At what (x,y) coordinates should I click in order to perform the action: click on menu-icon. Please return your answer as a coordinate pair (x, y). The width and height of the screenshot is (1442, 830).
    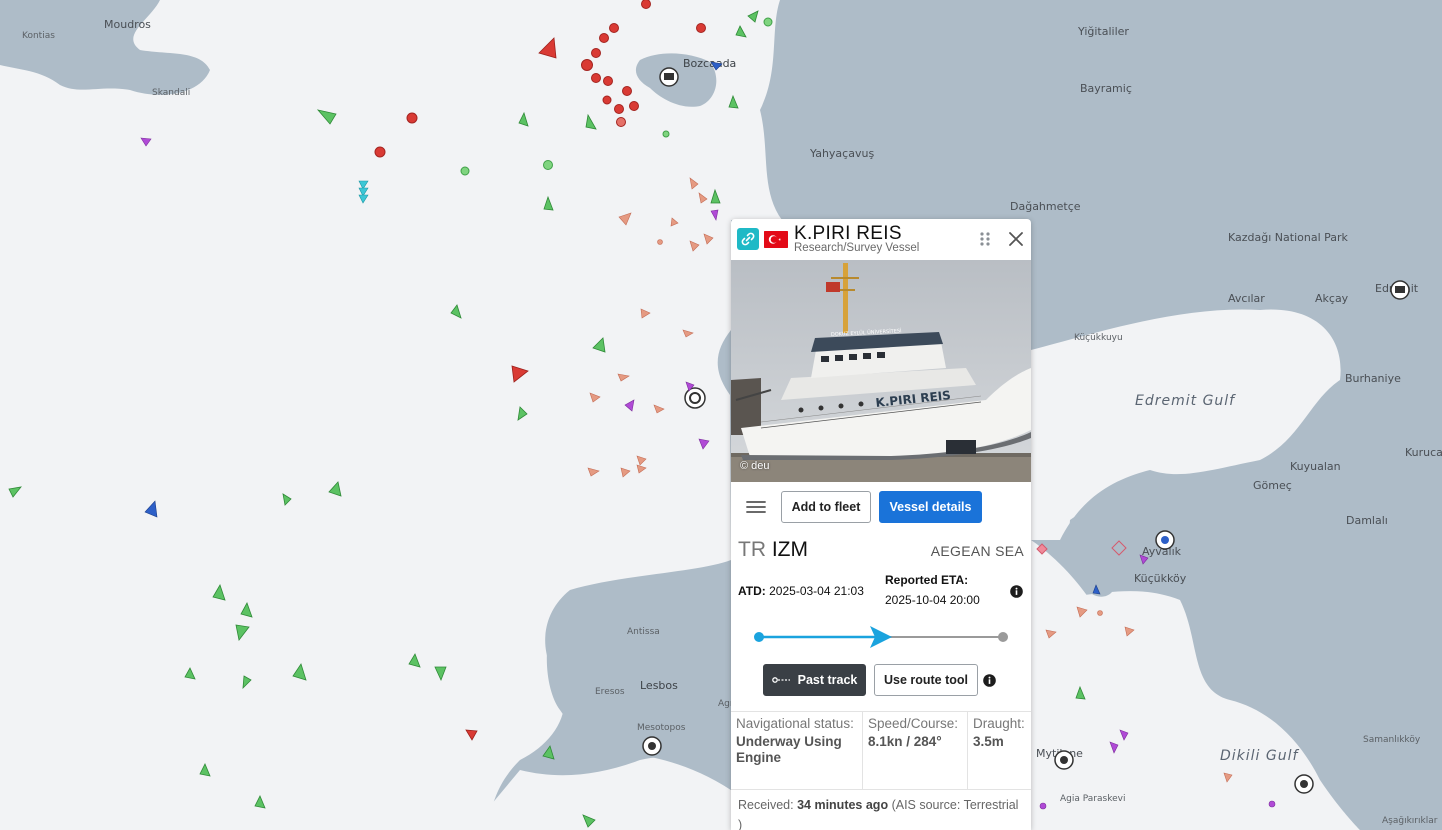
    Looking at the image, I should click on (756, 507).